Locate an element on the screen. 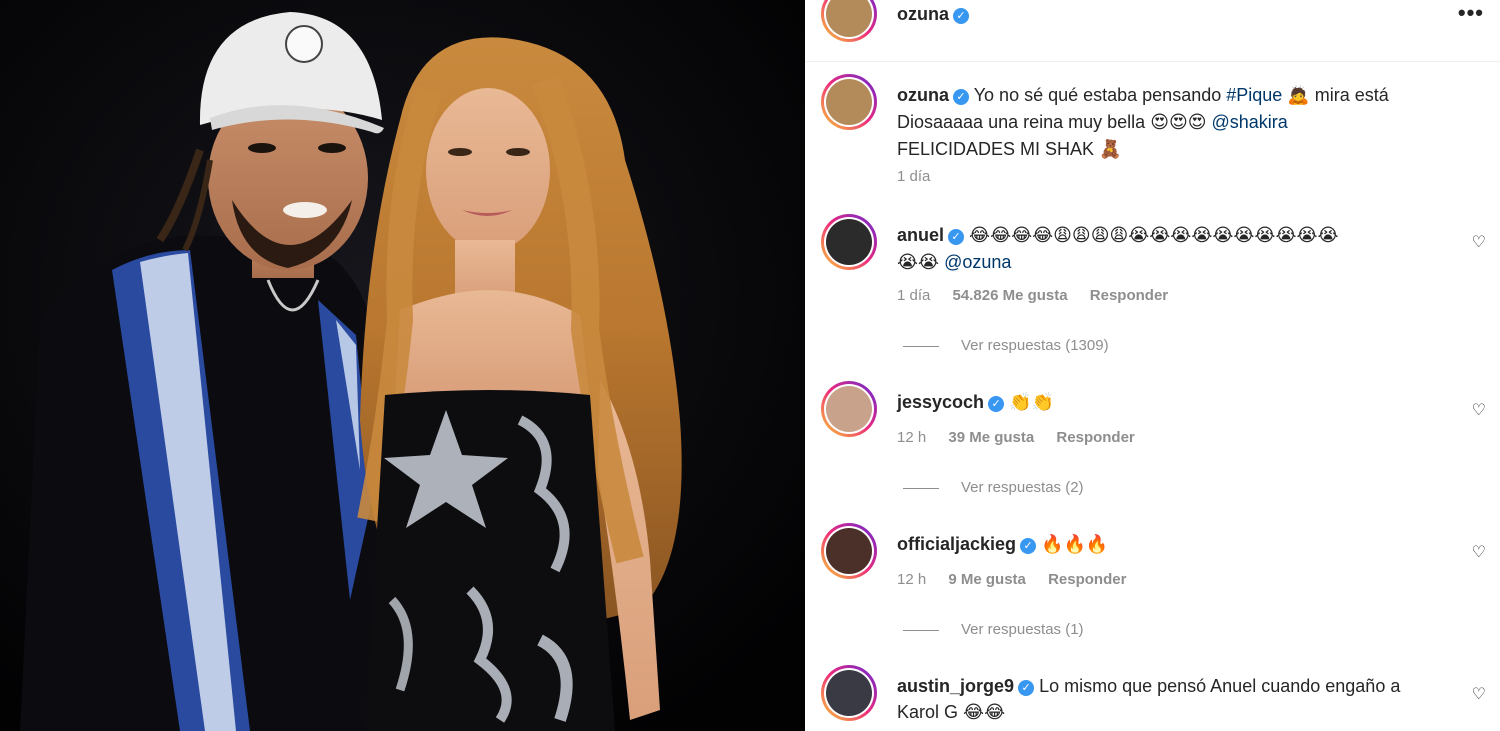  comment-meta: 12 h 39 Me gusta Responder is located at coordinates (1016, 437).